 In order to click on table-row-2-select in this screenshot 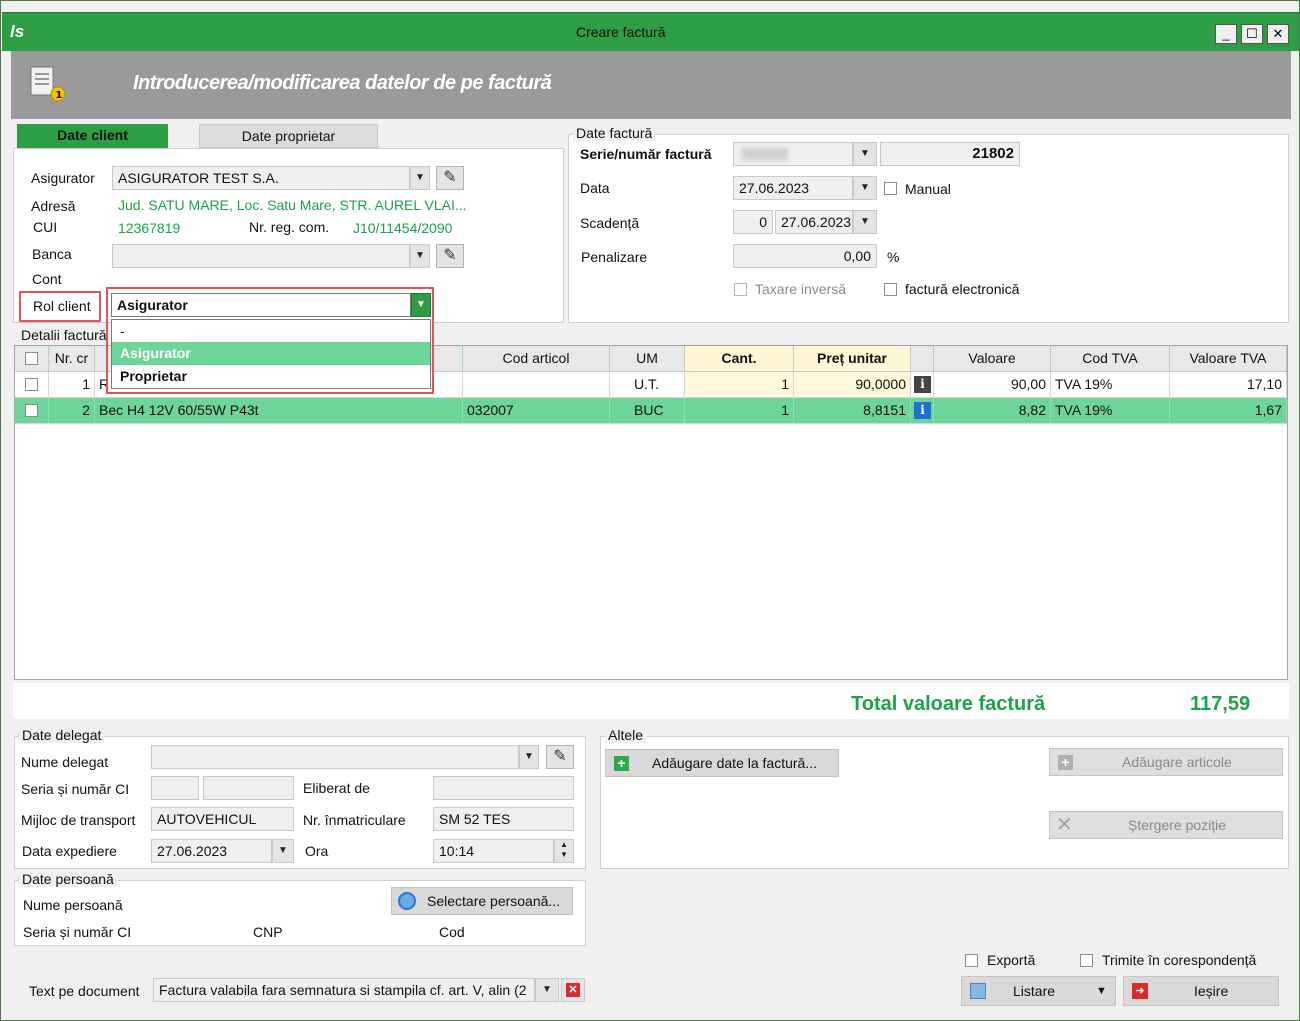, I will do `click(32, 411)`.